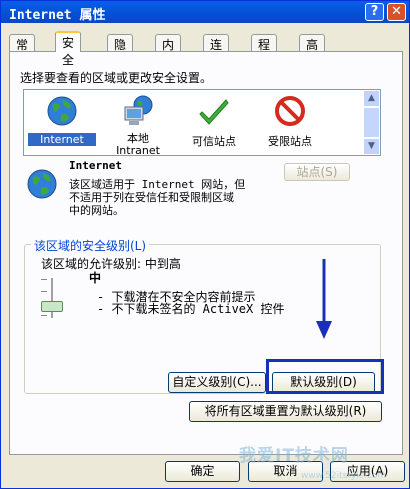  I want to click on tab-privacy: 隐私, so click(120, 51).